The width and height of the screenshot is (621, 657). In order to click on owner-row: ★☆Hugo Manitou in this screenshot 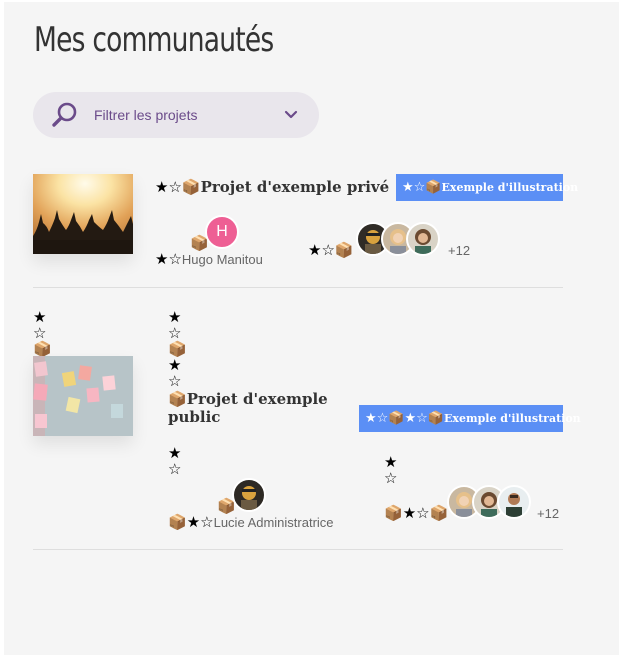, I will do `click(209, 260)`.